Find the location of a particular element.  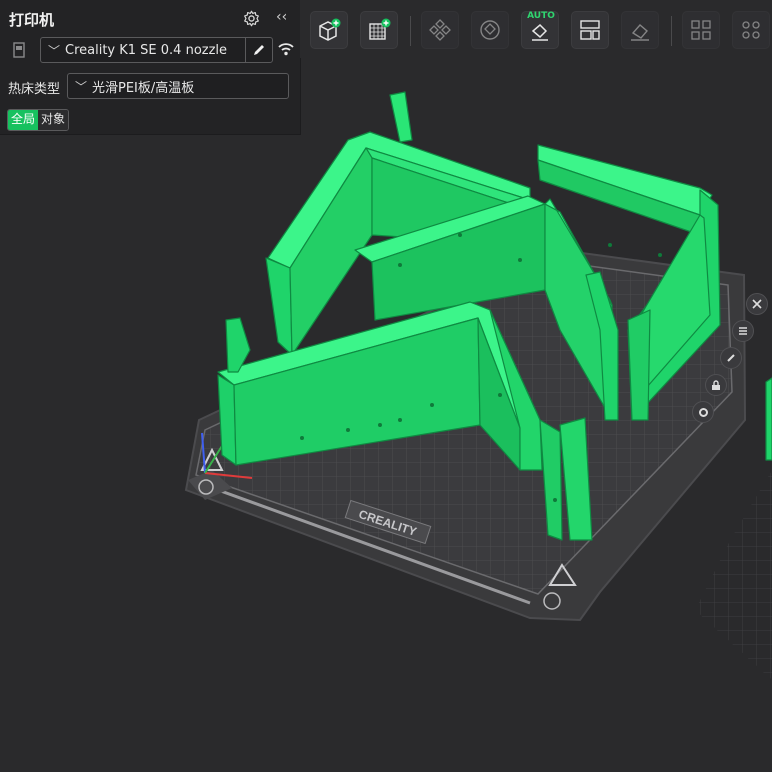

collapse-panel-button: ‹‹ is located at coordinates (281, 17).